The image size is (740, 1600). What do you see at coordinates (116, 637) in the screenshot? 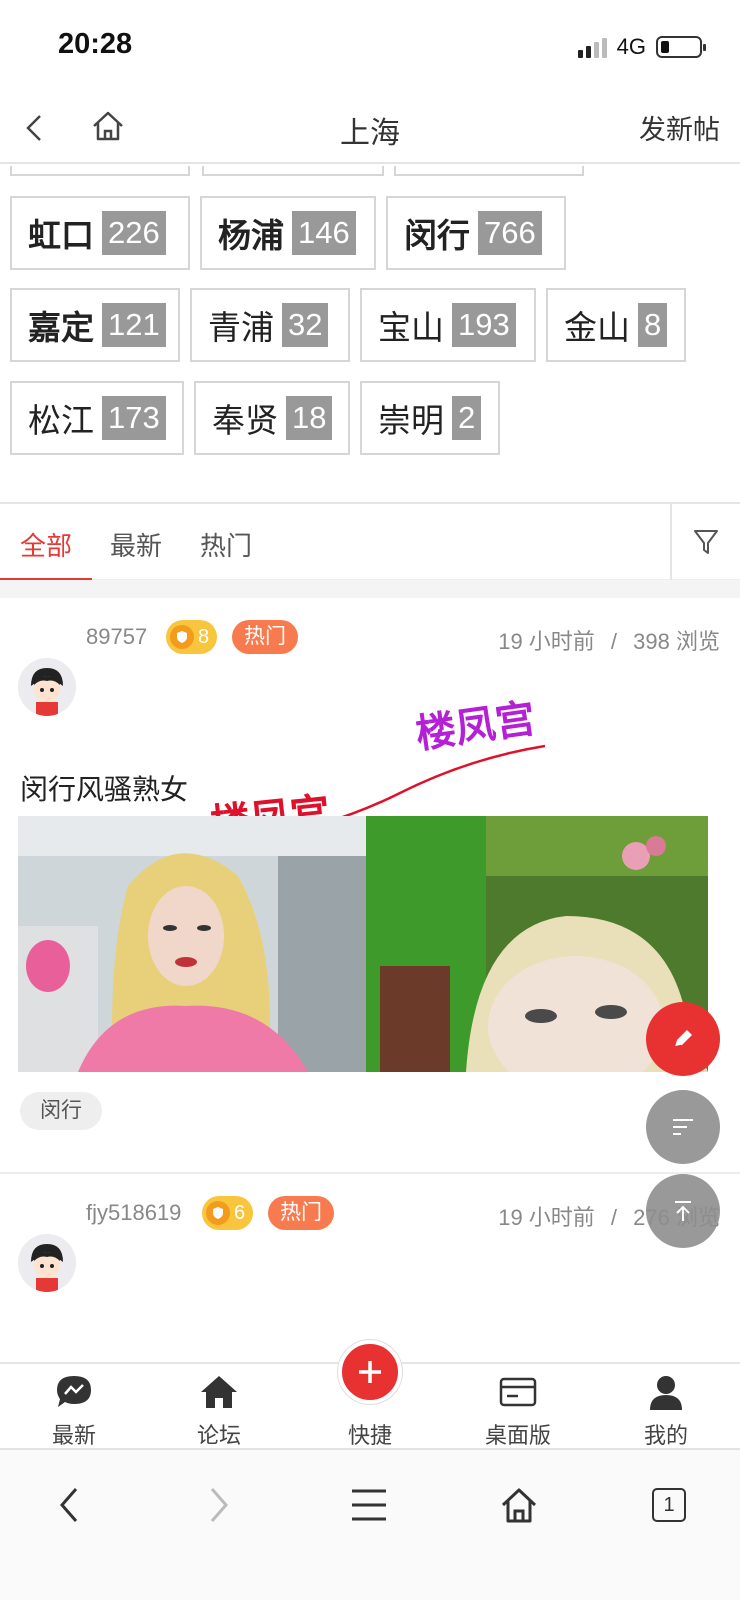
I see `post-author: 89757` at bounding box center [116, 637].